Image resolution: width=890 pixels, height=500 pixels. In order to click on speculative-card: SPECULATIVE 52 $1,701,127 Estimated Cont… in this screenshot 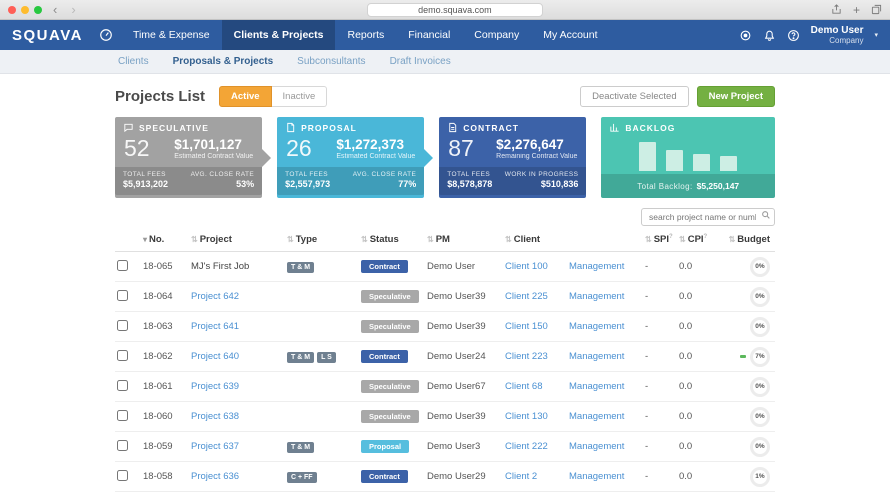, I will do `click(193, 157)`.